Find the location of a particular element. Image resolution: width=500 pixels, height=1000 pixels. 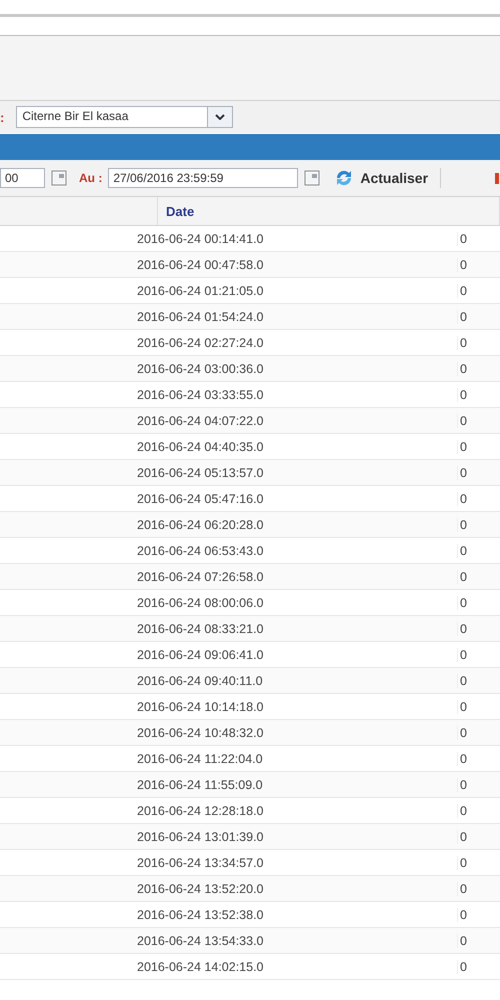

date-cell: 2016-06-24 01:54:24.0 is located at coordinates (200, 317).